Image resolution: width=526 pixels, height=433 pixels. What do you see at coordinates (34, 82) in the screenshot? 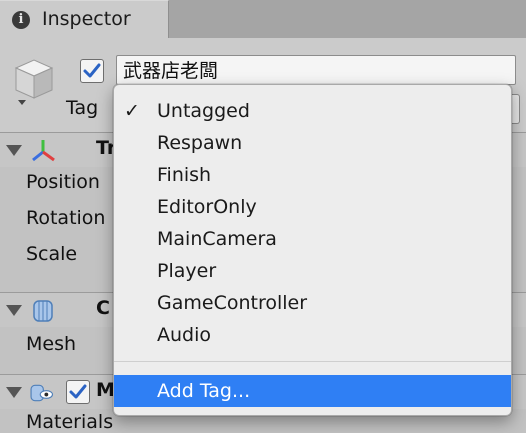
I see `gameobject-cube-icon` at bounding box center [34, 82].